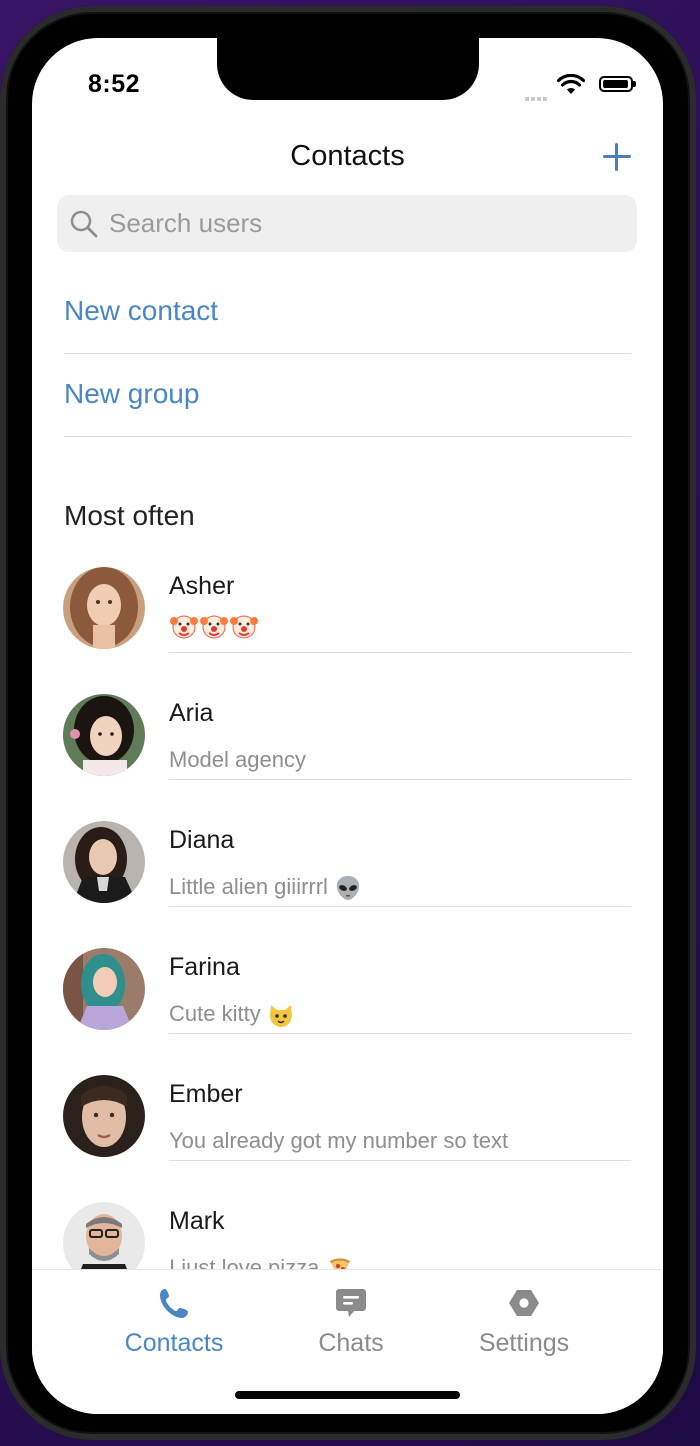 The image size is (700, 1446). I want to click on tab-settings: Settings, so click(524, 1320).